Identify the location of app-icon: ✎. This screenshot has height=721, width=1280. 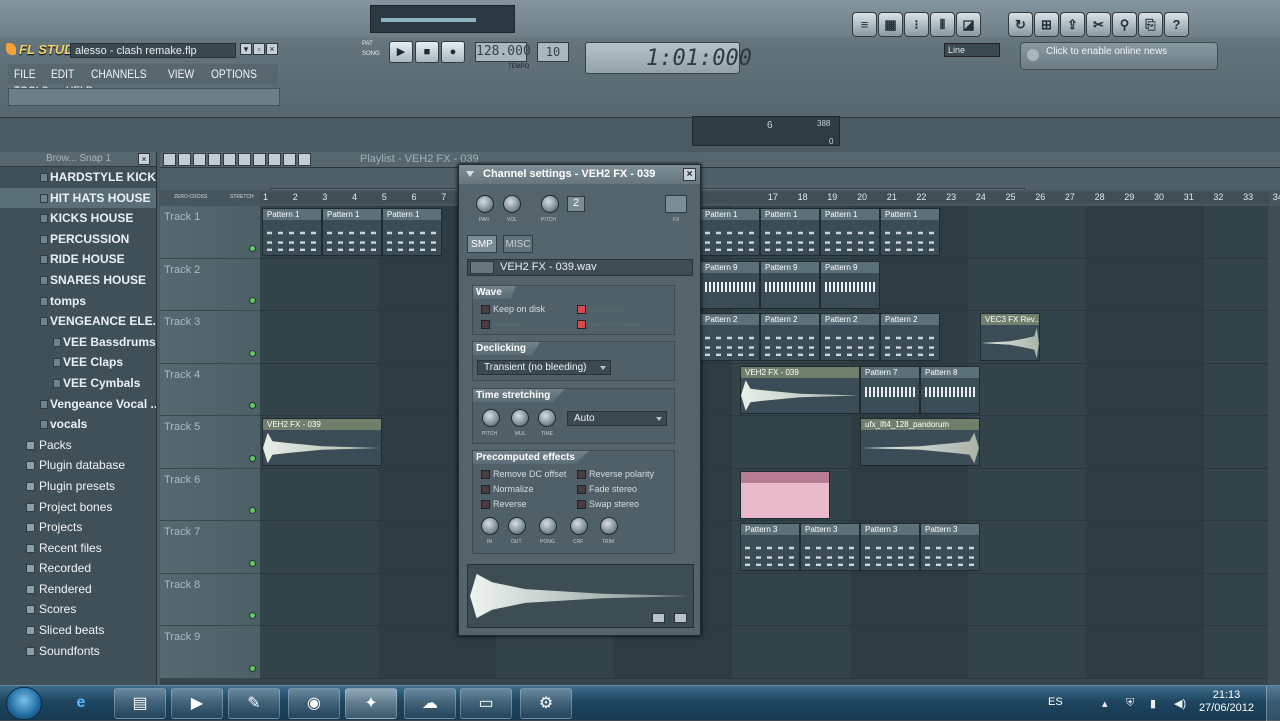
(254, 703).